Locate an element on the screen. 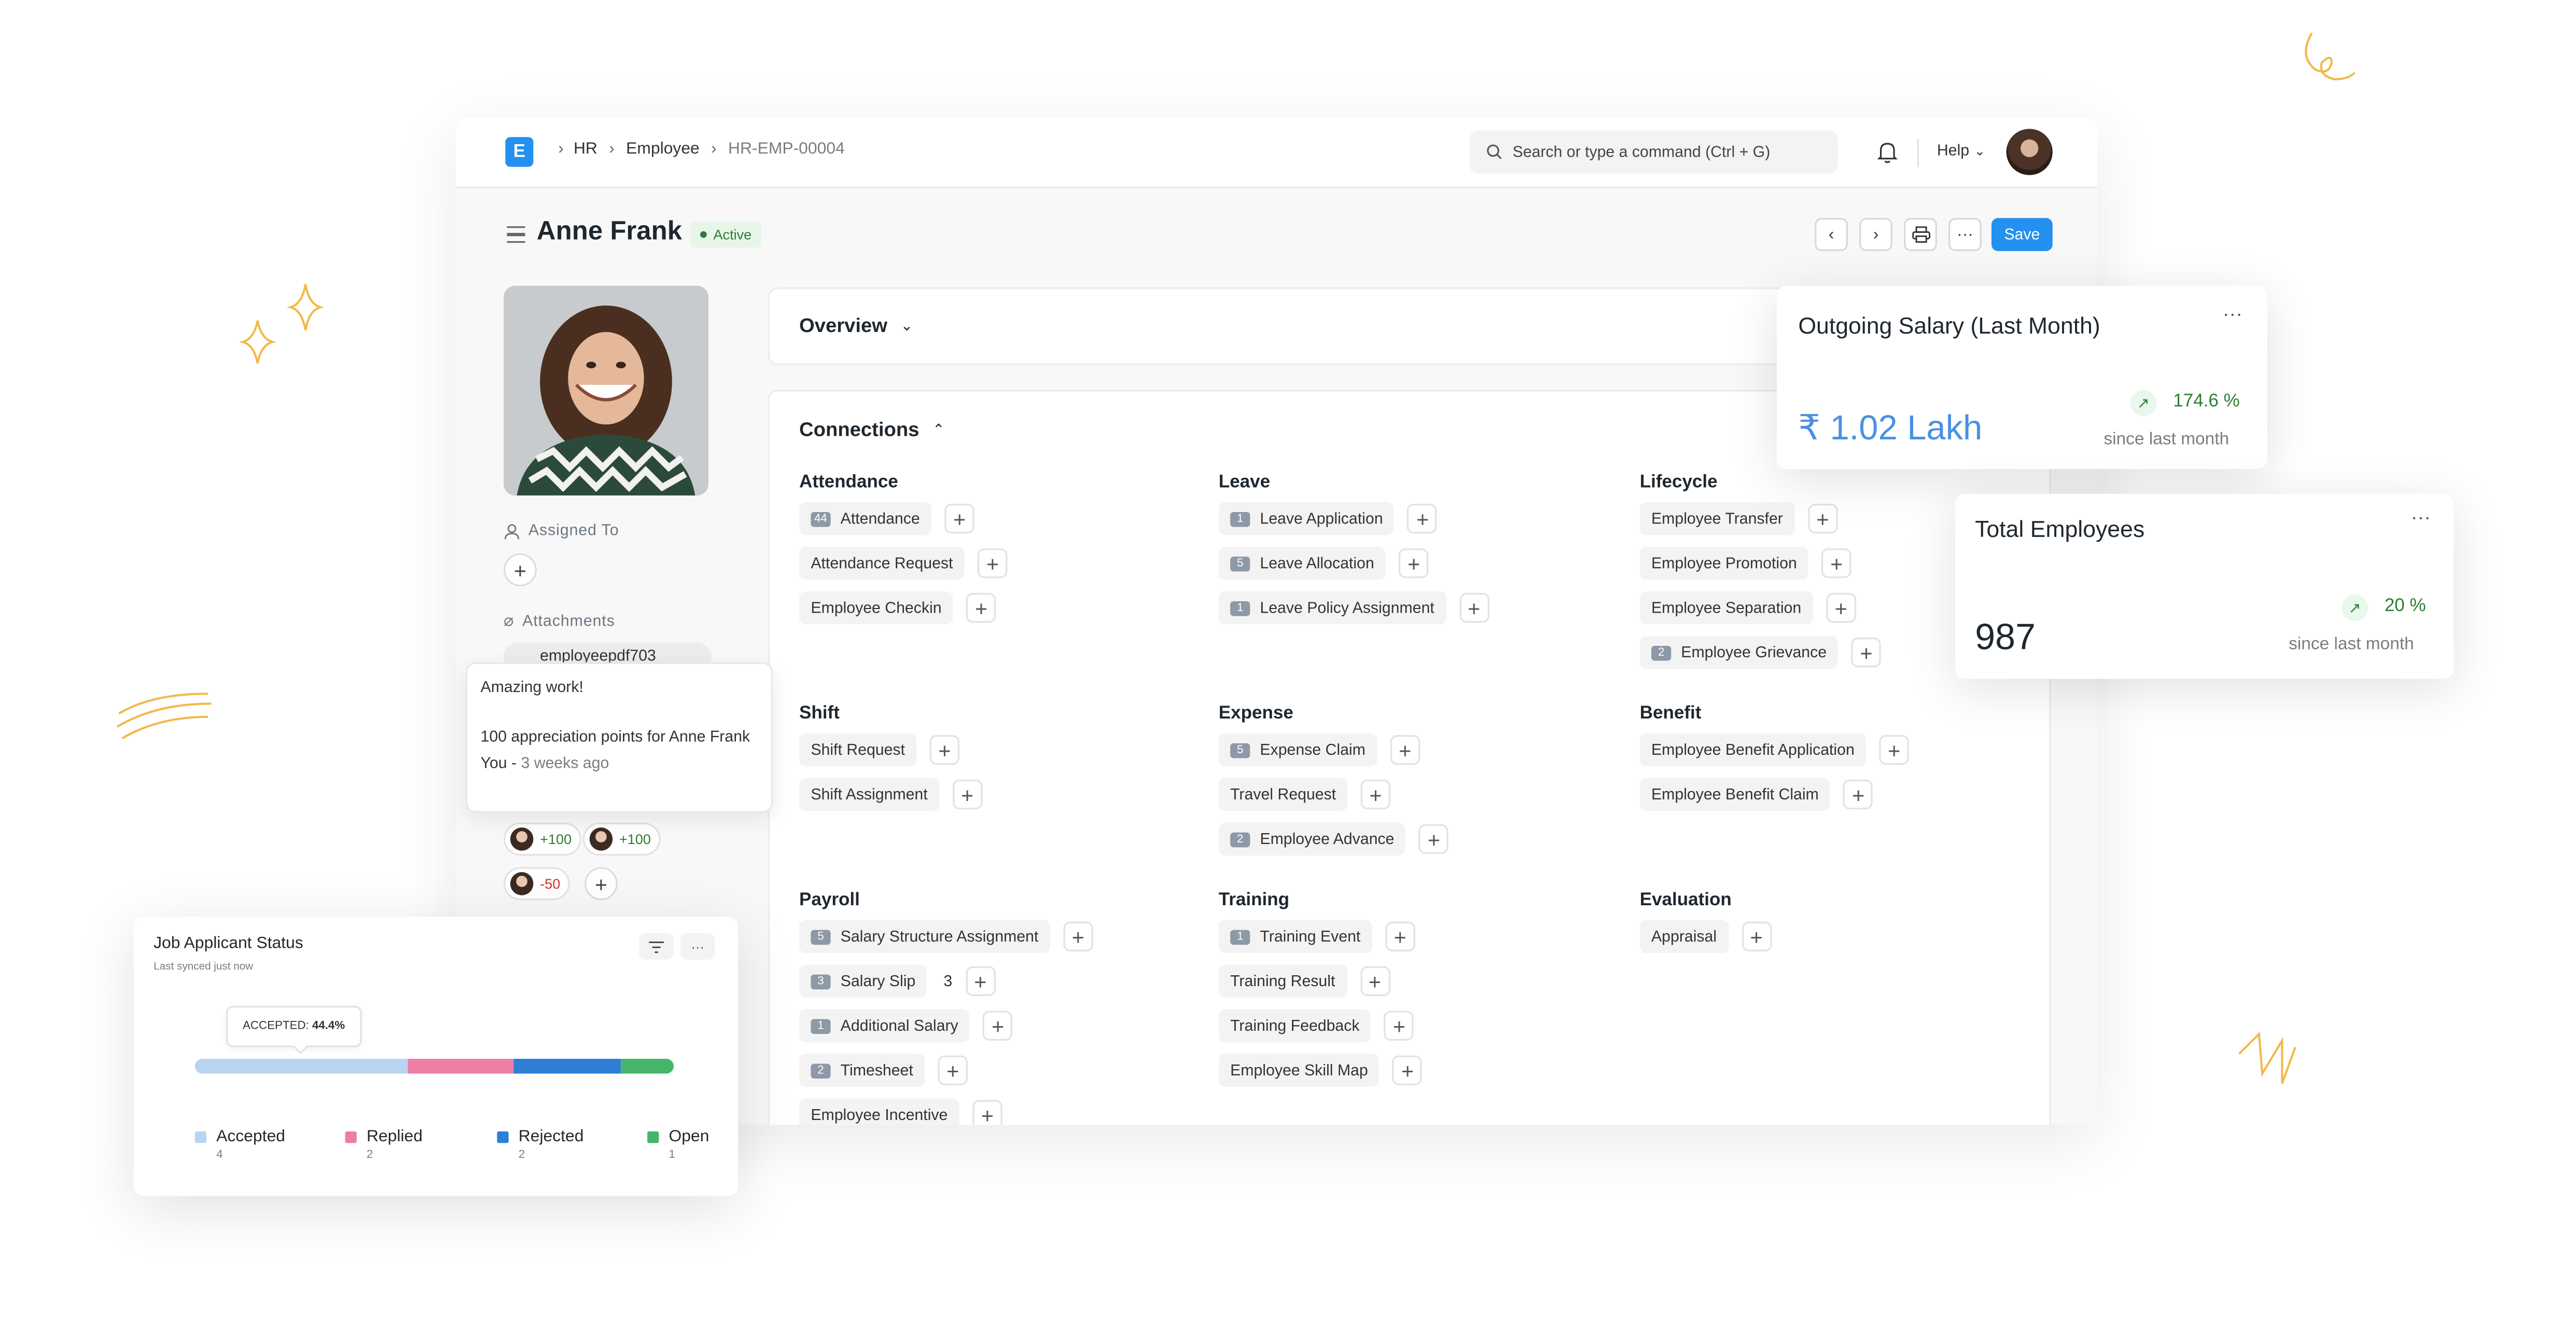 The image size is (2576, 1341). tooltip-value: 44.4% is located at coordinates (328, 1026).